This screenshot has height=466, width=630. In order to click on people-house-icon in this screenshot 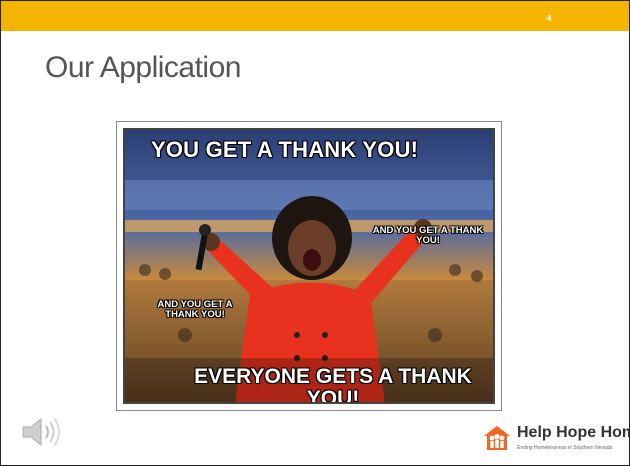, I will do `click(497, 438)`.